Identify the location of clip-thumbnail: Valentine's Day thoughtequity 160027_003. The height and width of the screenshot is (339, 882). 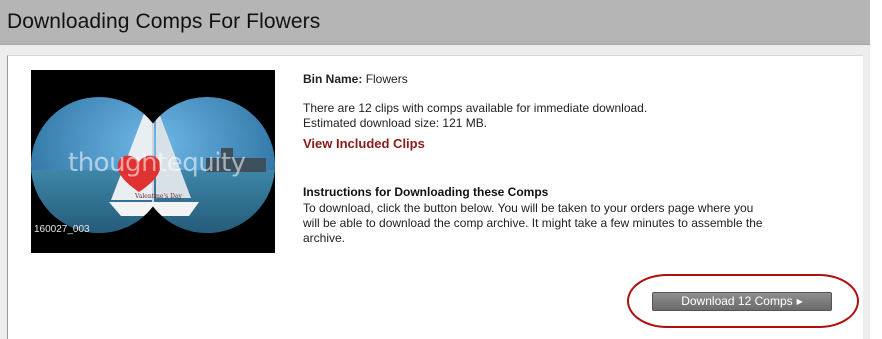
(153, 161).